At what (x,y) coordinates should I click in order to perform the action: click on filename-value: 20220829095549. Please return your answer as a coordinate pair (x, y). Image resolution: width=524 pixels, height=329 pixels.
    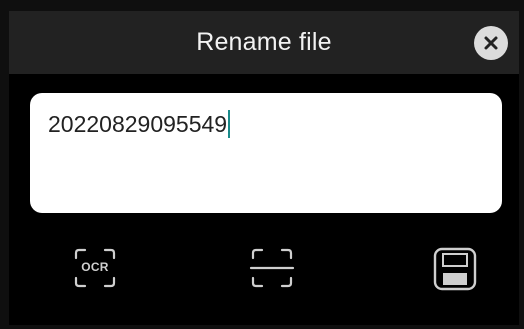
    Looking at the image, I should click on (138, 124).